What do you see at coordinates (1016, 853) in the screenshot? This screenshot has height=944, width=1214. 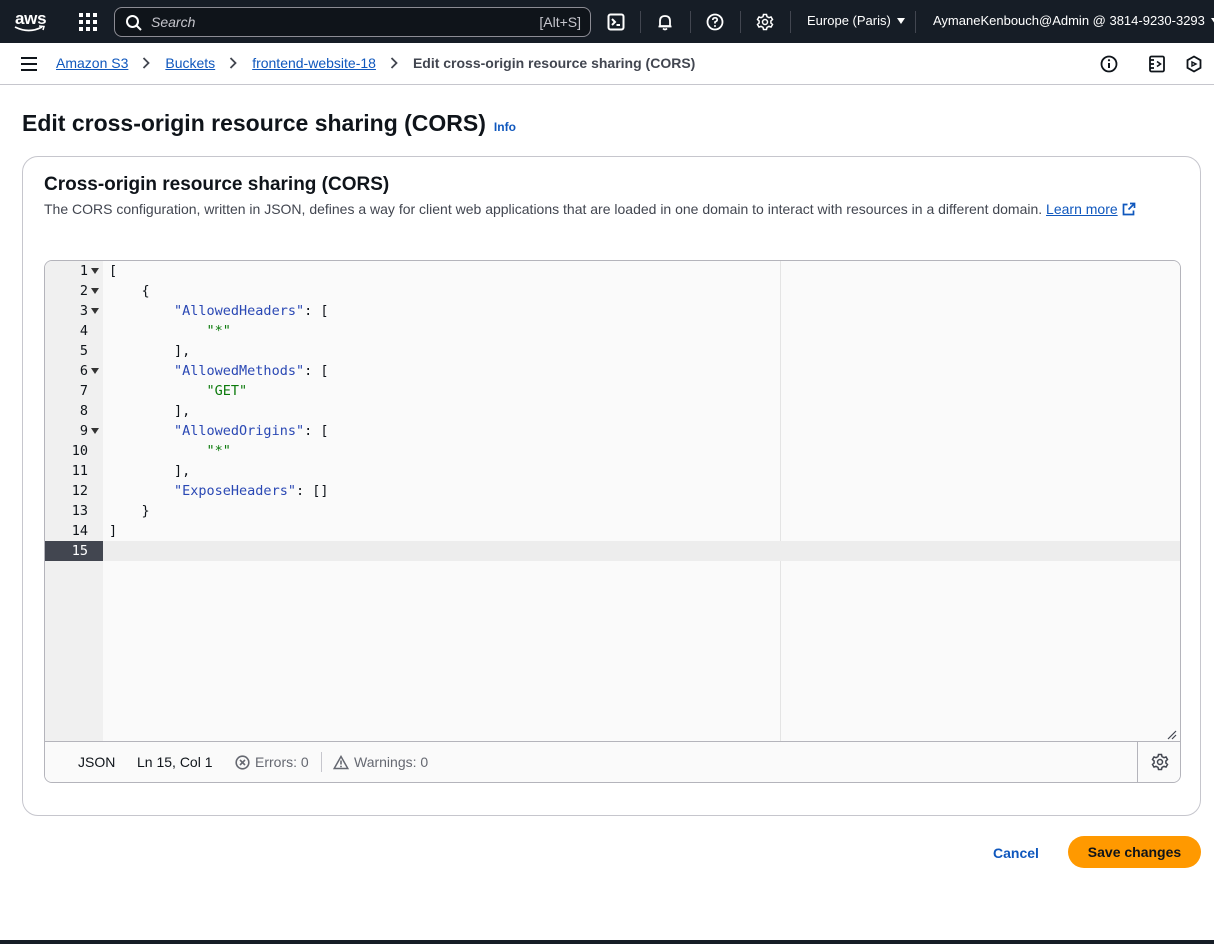 I see `cancel-button: Cancel` at bounding box center [1016, 853].